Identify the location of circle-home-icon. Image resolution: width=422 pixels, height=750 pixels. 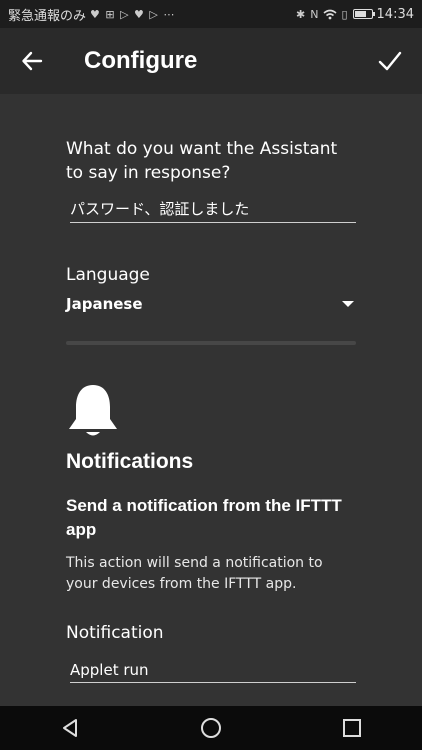
(210, 728).